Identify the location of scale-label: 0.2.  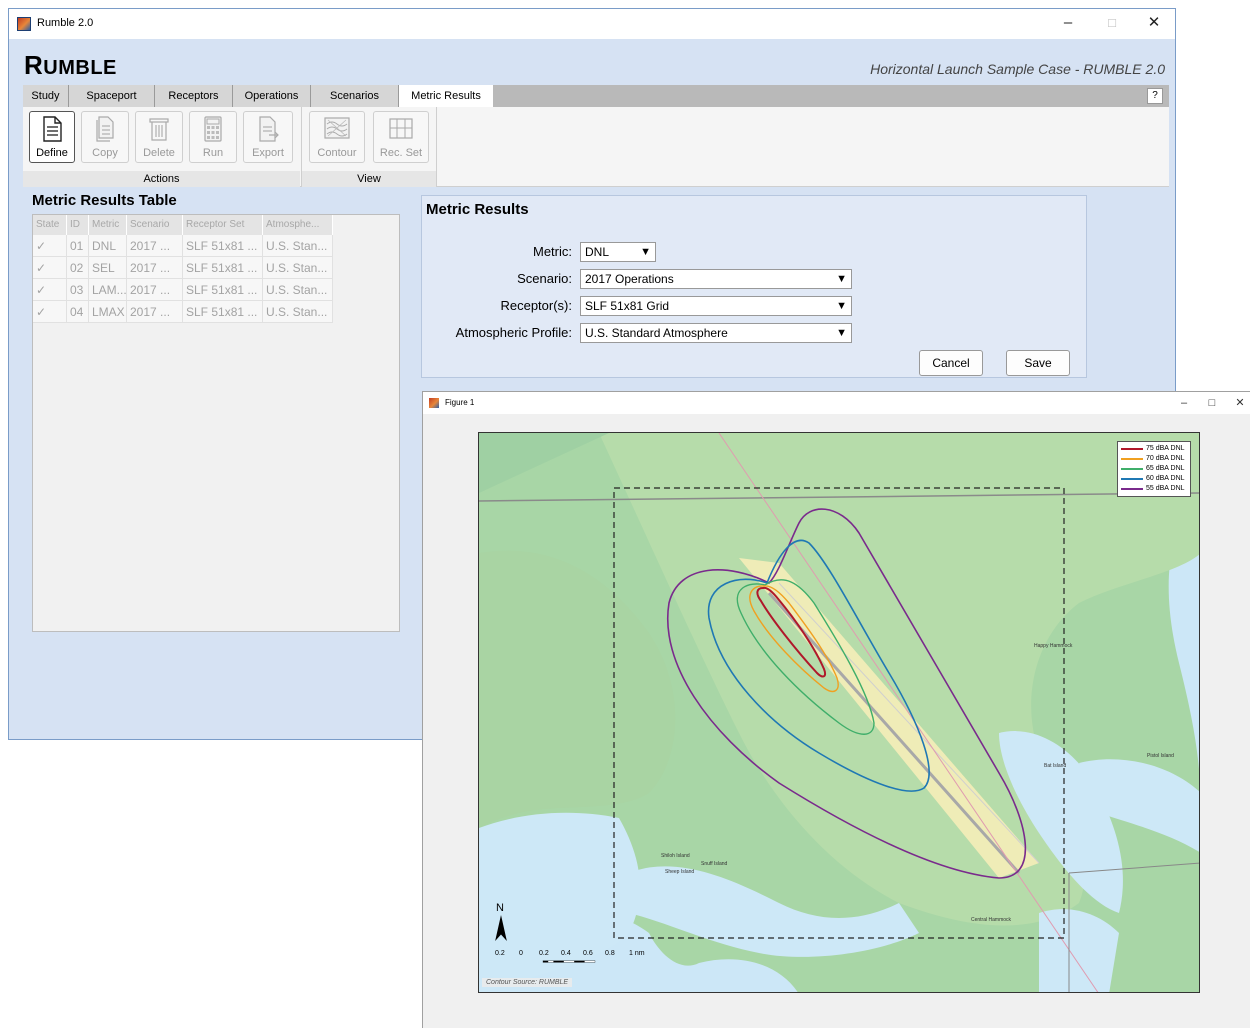
(544, 953).